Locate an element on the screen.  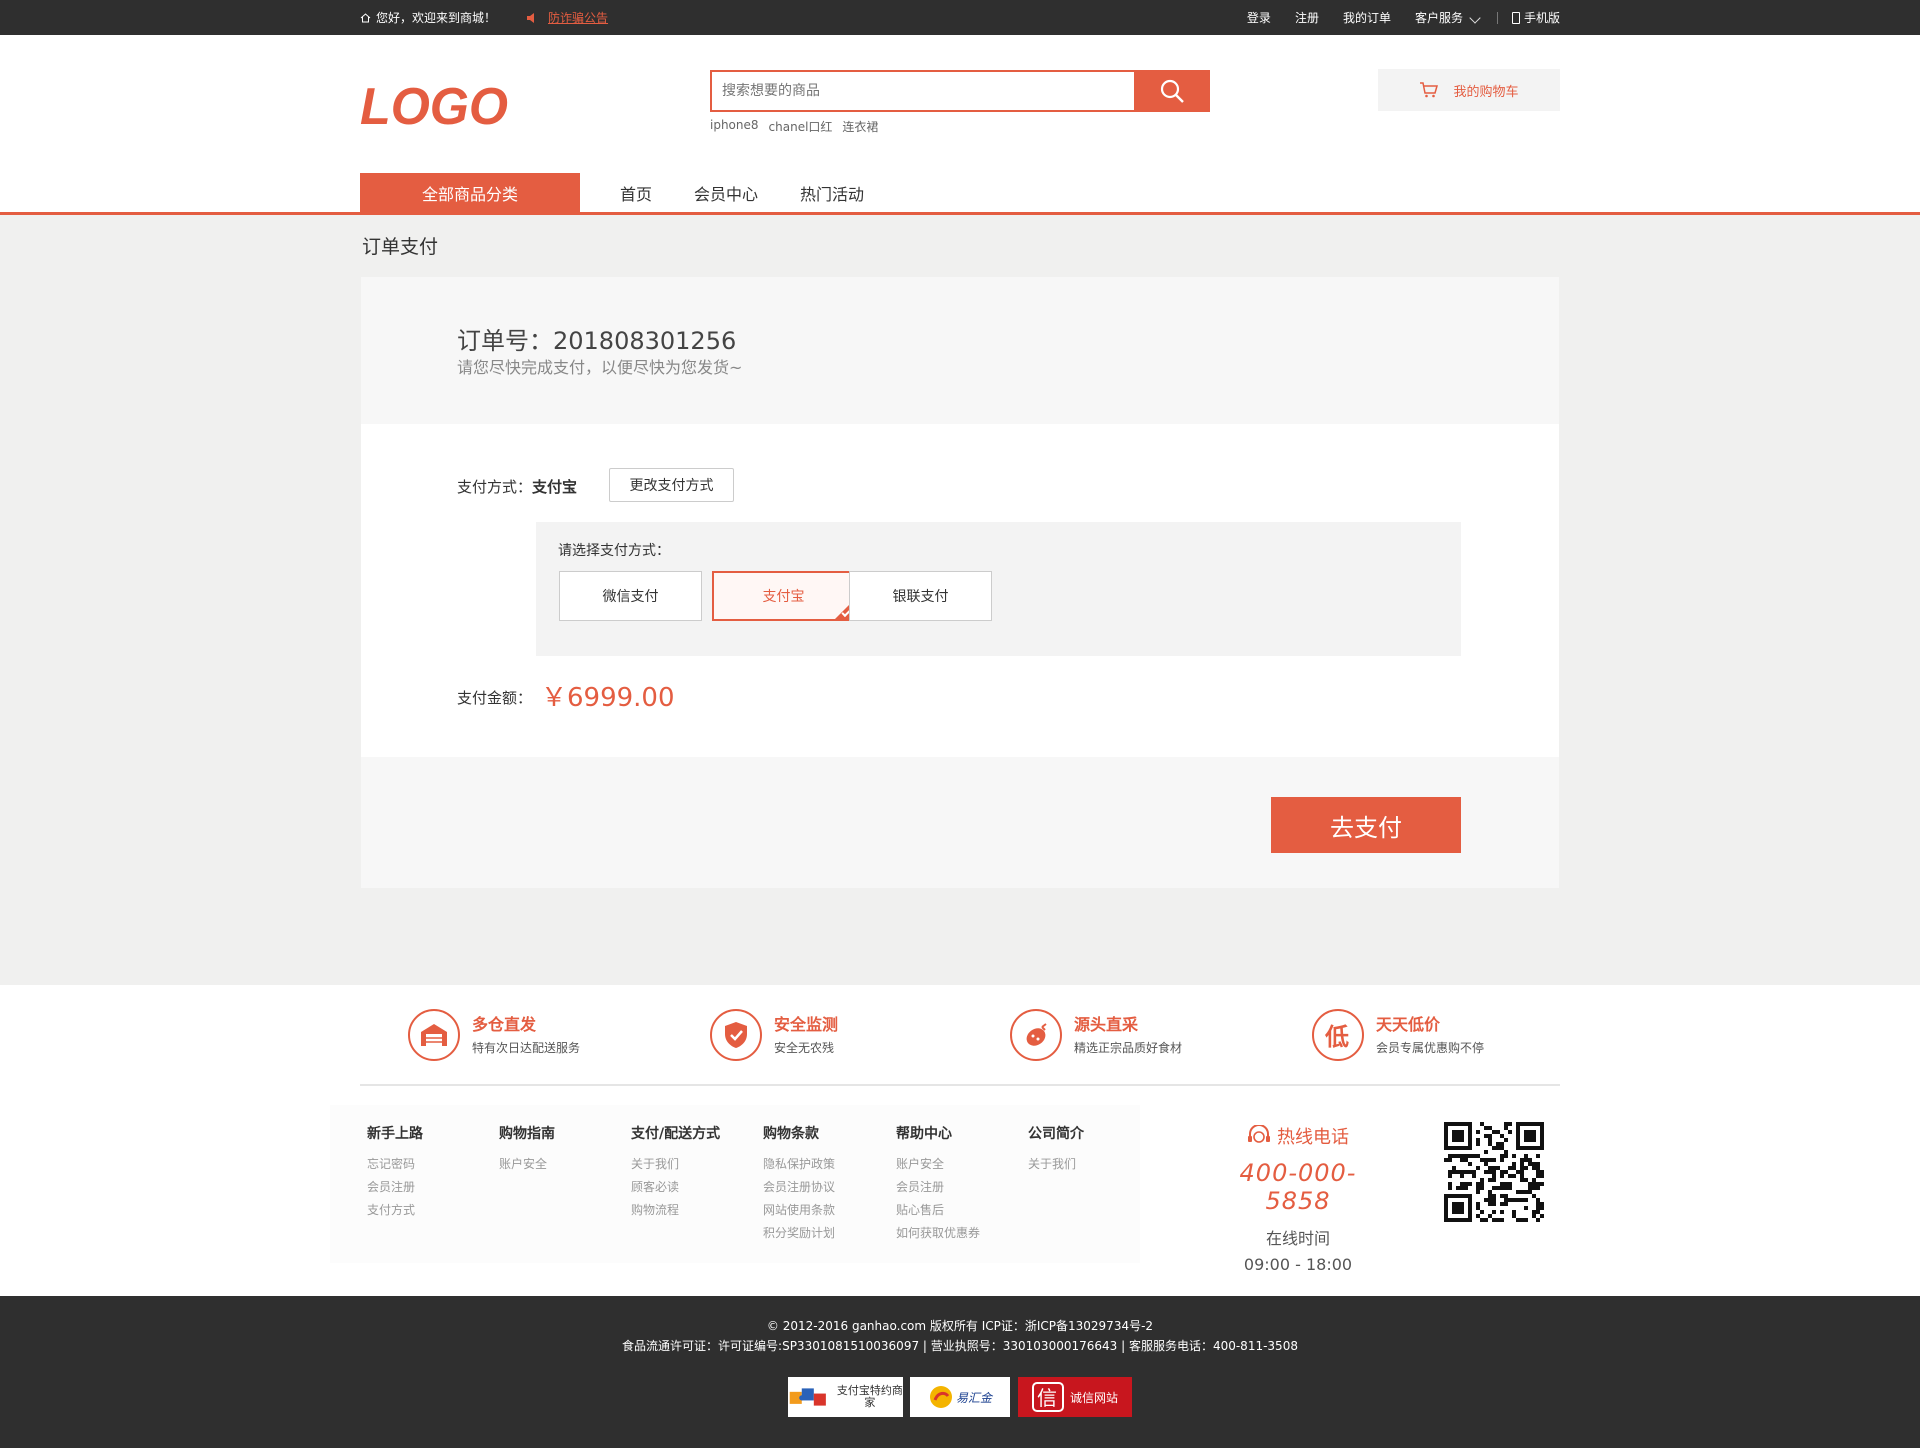
footer-link: 会员注册协议 is located at coordinates (799, 1187).